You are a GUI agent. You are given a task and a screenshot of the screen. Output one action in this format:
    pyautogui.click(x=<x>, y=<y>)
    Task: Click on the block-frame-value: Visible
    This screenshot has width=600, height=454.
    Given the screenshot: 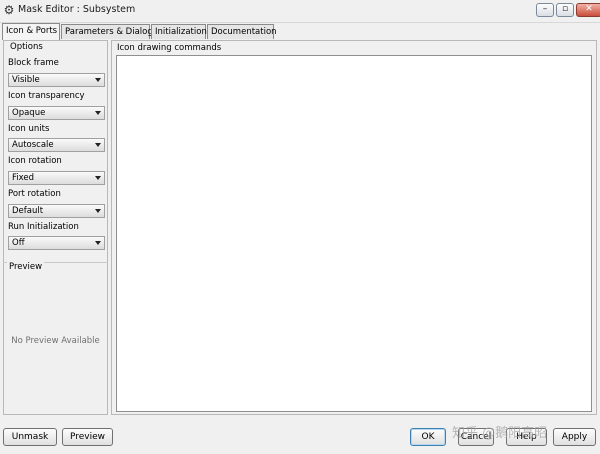 What is the action you would take?
    pyautogui.click(x=26, y=80)
    